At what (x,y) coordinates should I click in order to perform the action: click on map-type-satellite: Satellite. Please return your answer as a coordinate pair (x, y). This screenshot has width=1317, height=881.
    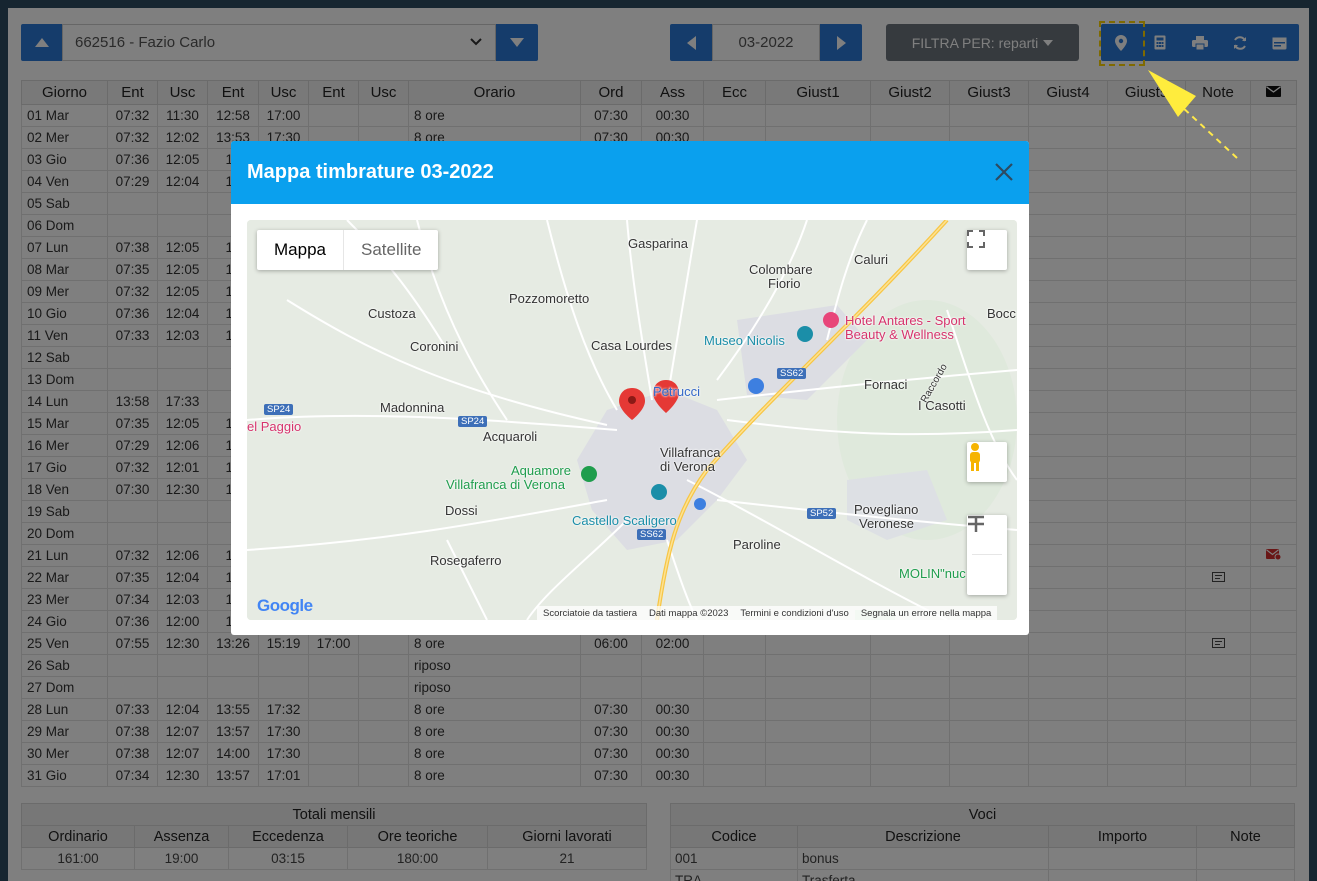
    Looking at the image, I should click on (391, 250).